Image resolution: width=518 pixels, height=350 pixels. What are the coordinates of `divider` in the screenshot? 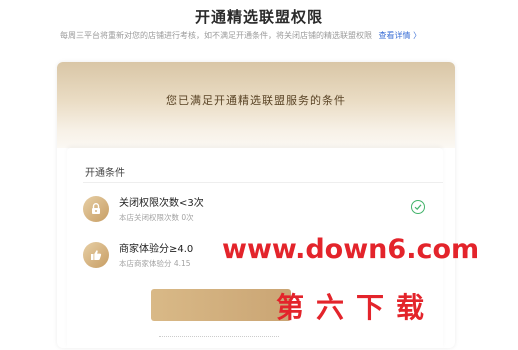 It's located at (263, 182).